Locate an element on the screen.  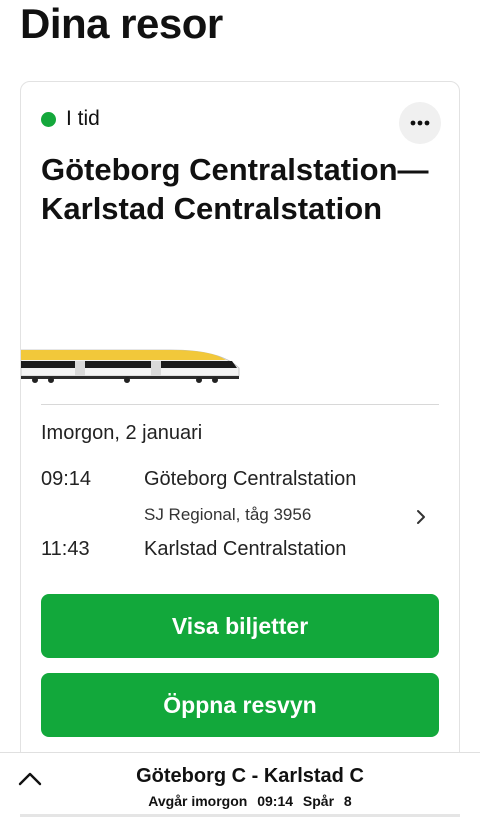
chevron-right-icon is located at coordinates (421, 517).